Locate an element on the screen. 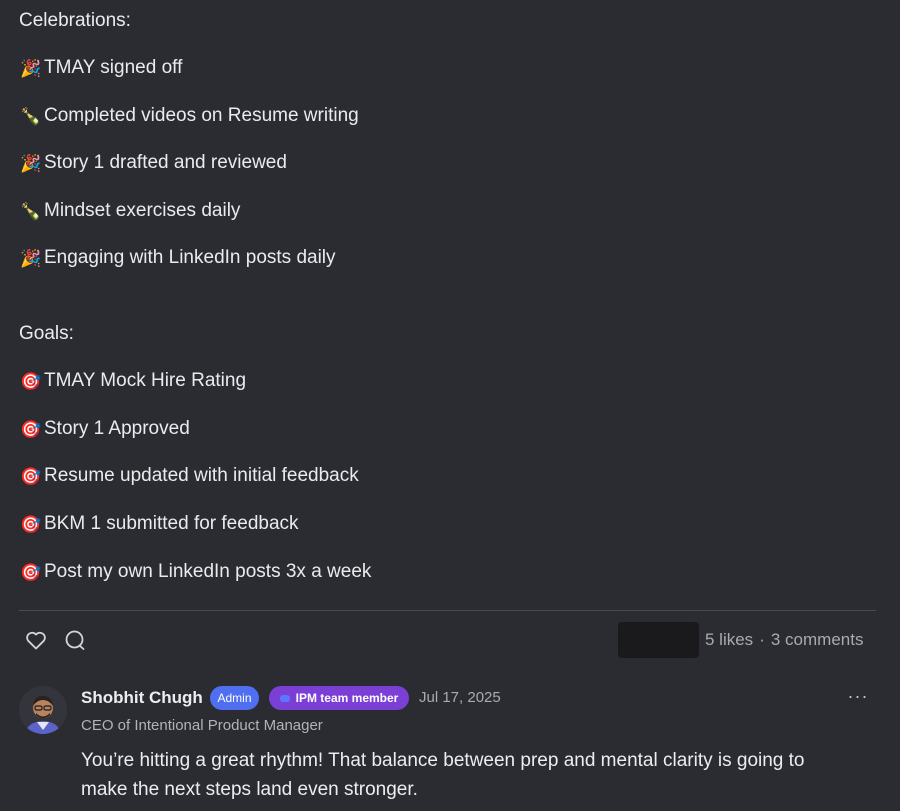 The width and height of the screenshot is (900, 811). comment-author-title: CEO of Intentional Product Manager is located at coordinates (202, 725).